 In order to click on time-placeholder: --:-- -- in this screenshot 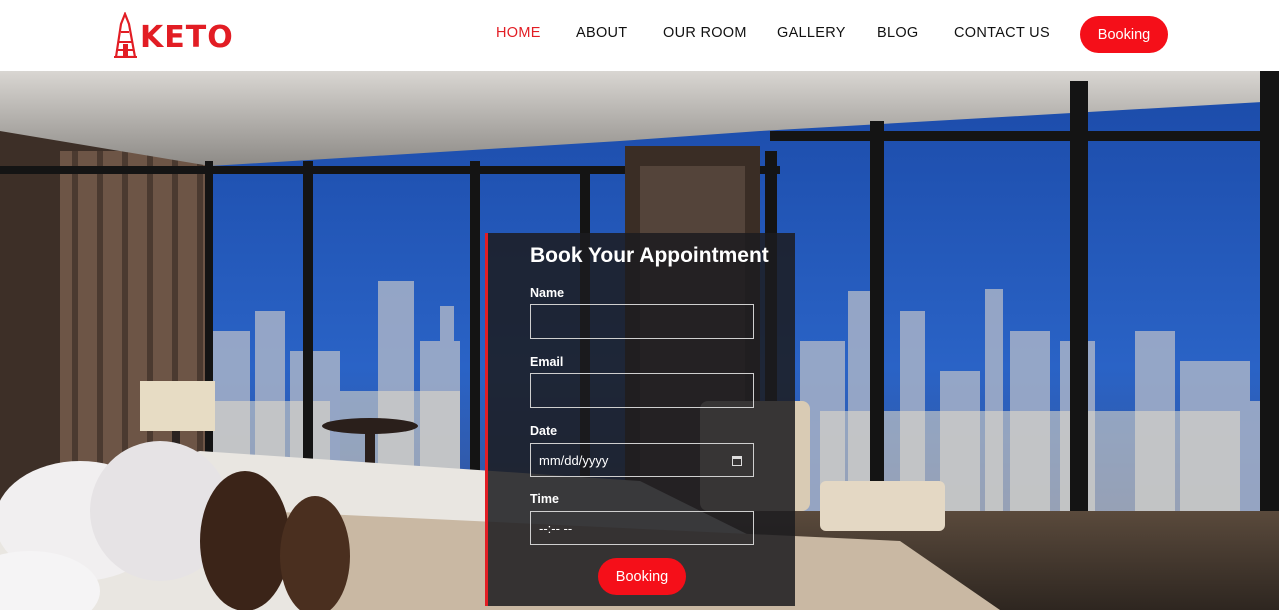, I will do `click(556, 528)`.